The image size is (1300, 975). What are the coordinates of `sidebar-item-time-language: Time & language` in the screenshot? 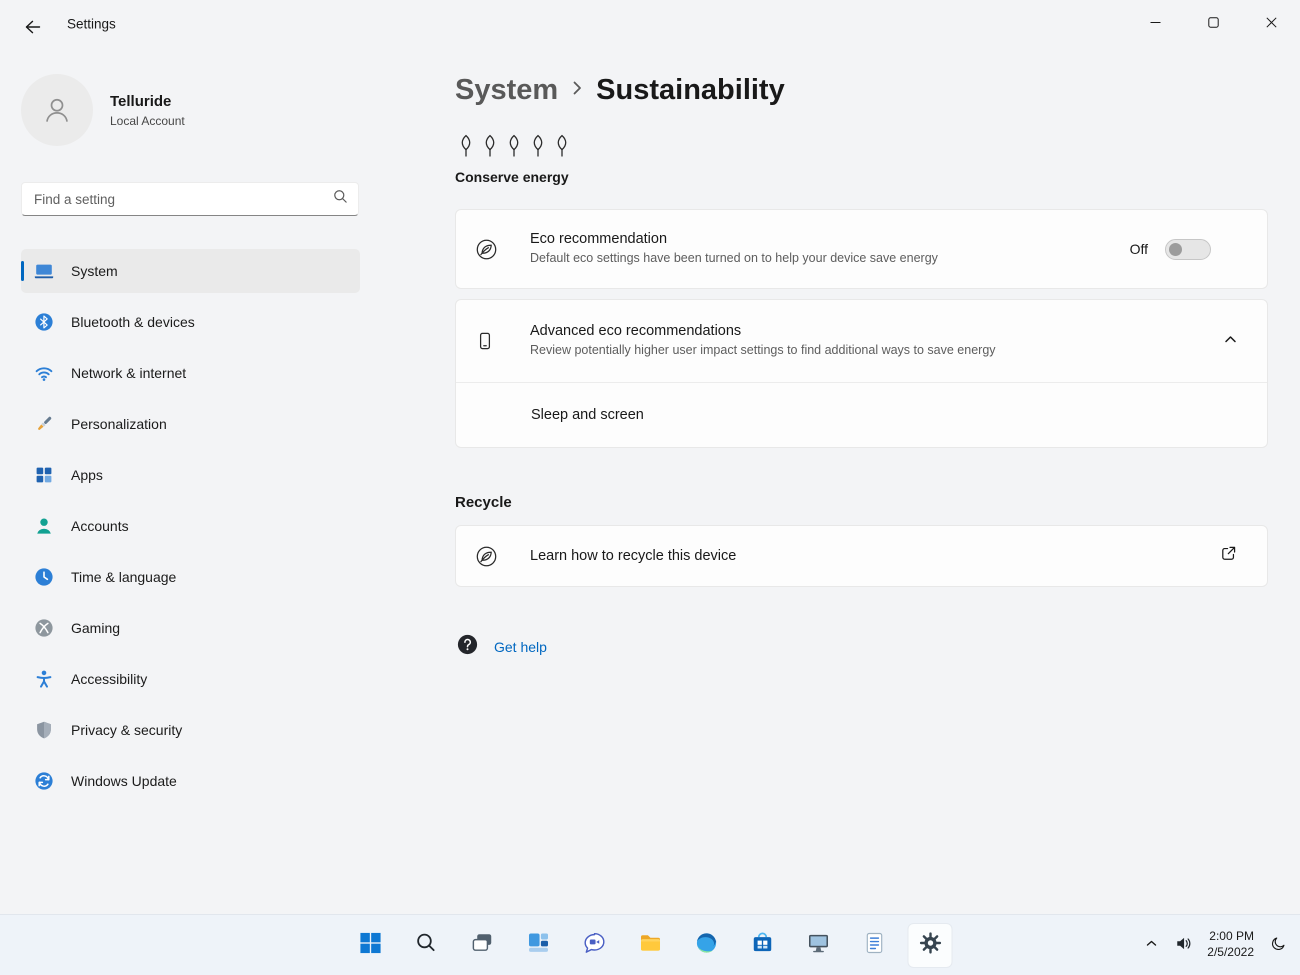 It's located at (190, 577).